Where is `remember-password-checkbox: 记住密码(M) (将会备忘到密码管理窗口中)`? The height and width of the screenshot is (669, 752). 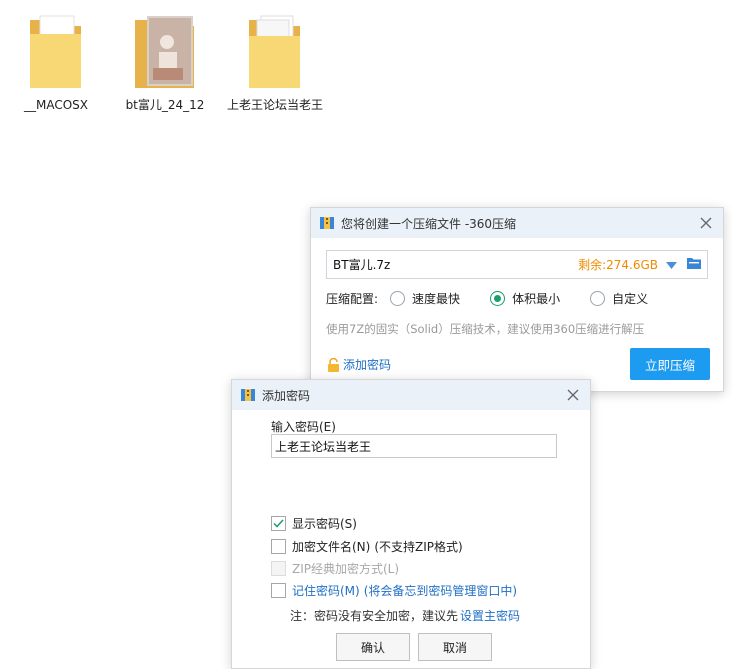
remember-password-checkbox: 记住密码(M) (将会备忘到密码管理窗口中) is located at coordinates (394, 590).